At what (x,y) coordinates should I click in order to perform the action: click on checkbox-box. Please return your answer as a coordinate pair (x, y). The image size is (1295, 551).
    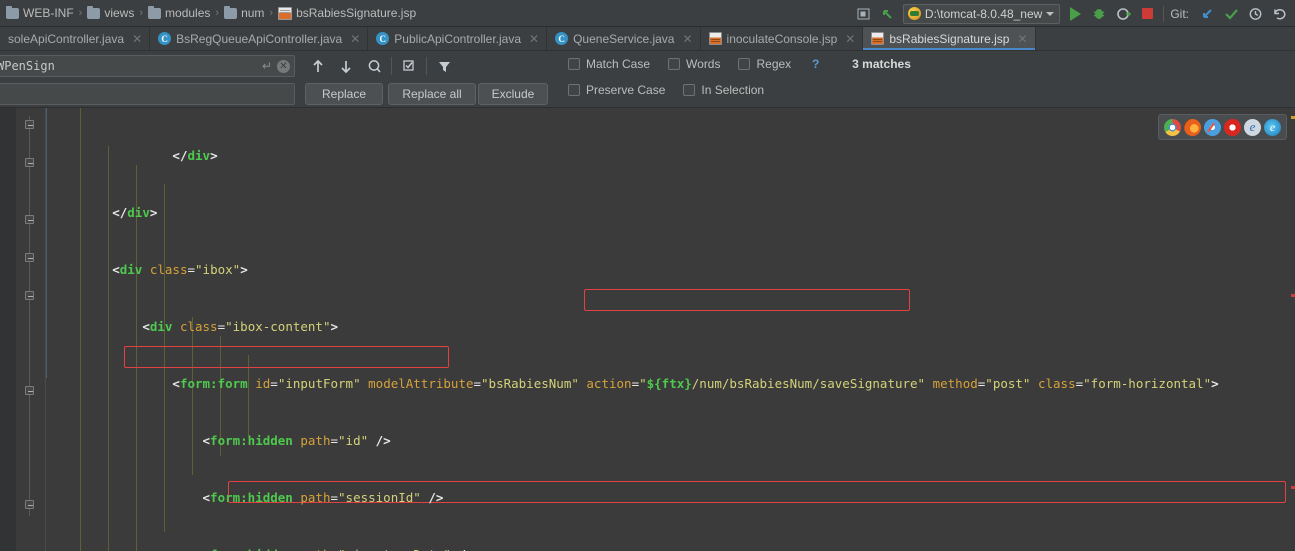
    Looking at the image, I should click on (689, 90).